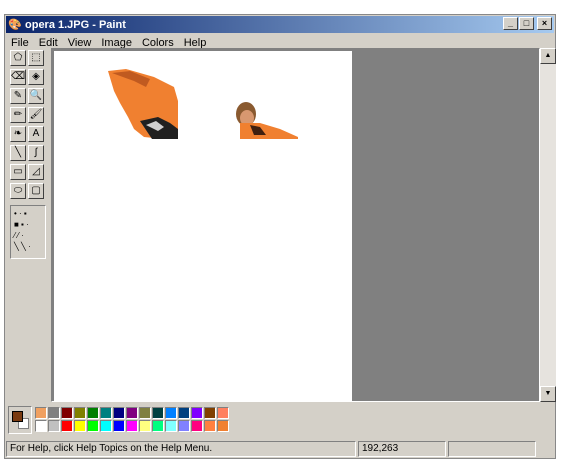  Describe the element at coordinates (158, 43) in the screenshot. I see `menu-colors: Colors` at that location.